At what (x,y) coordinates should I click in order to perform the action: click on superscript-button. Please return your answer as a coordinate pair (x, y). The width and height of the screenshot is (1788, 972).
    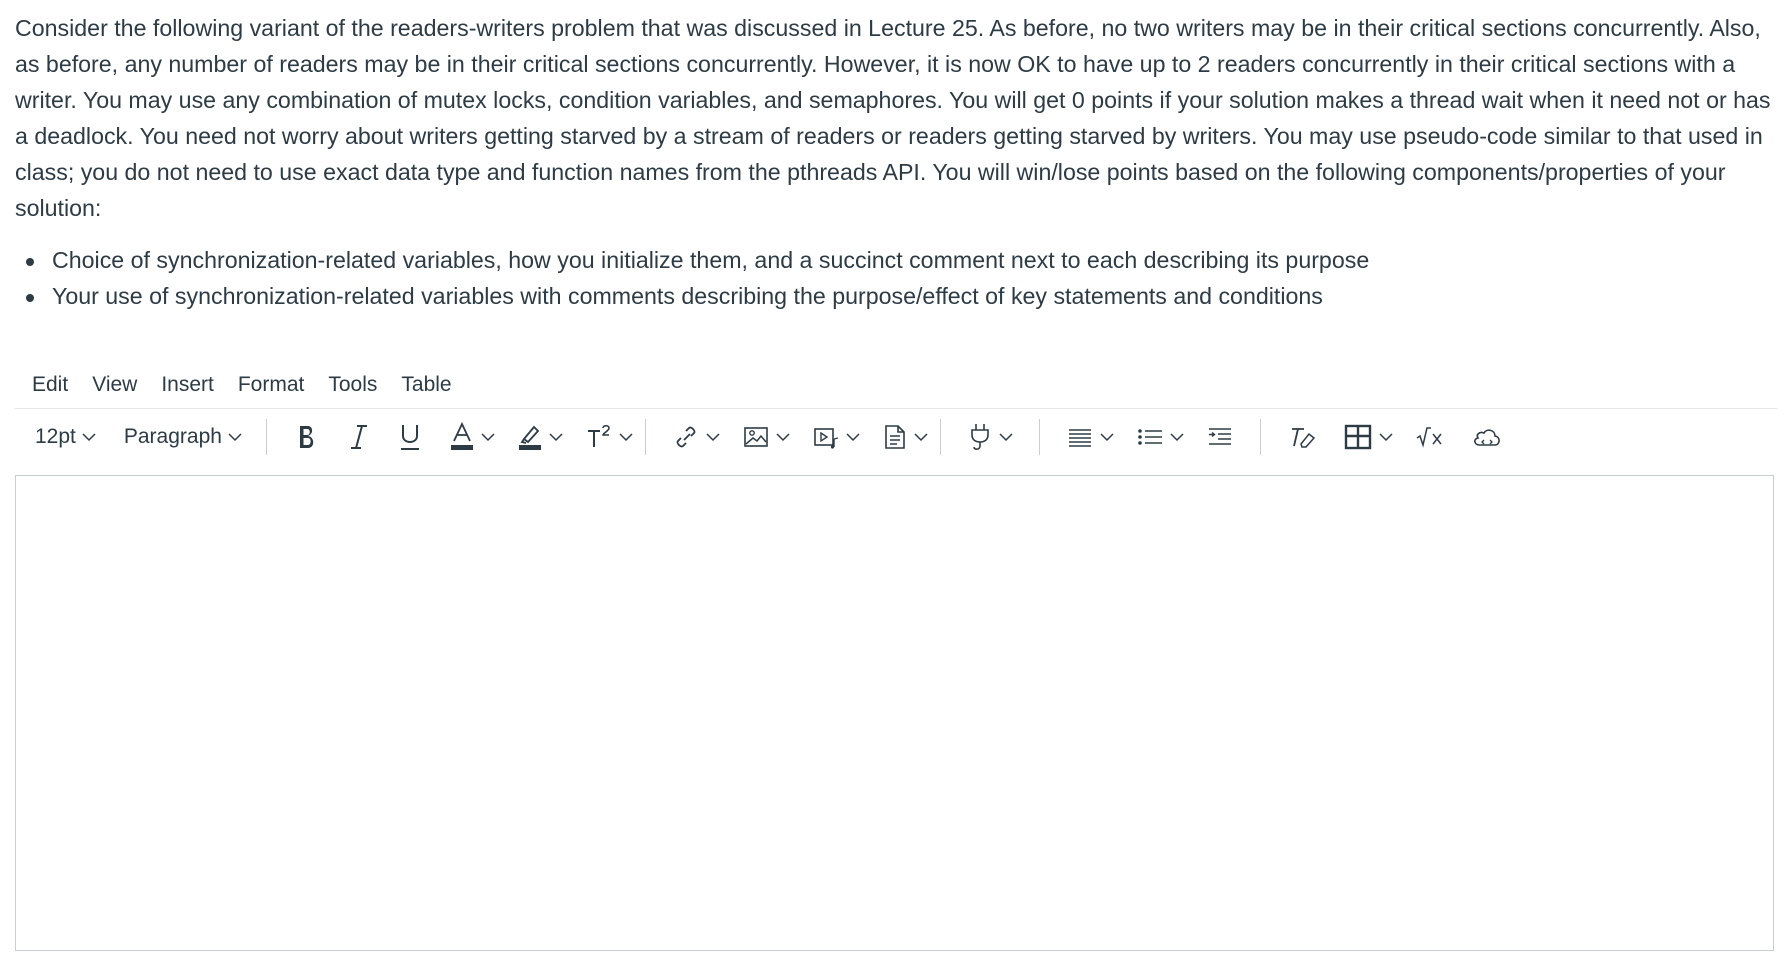
    Looking at the image, I should click on (609, 437).